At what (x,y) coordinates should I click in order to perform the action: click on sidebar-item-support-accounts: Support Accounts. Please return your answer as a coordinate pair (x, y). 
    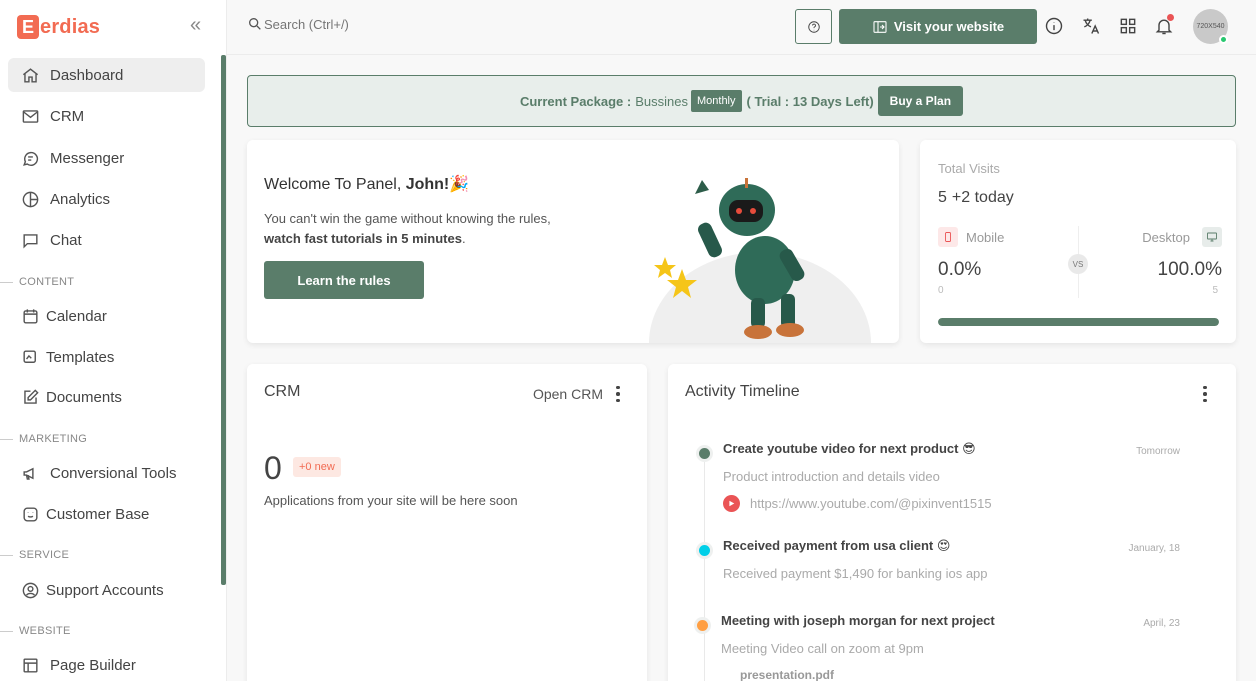
    Looking at the image, I should click on (106, 590).